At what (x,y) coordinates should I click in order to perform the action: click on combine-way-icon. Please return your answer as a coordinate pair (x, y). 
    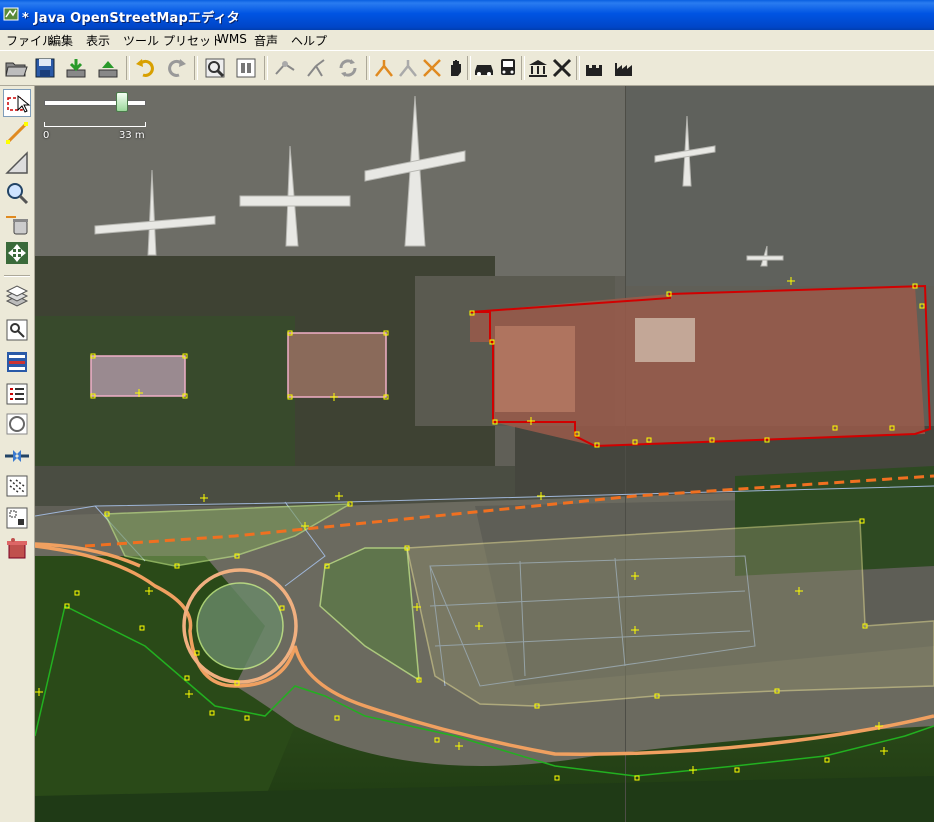
    Looking at the image, I should click on (384, 68).